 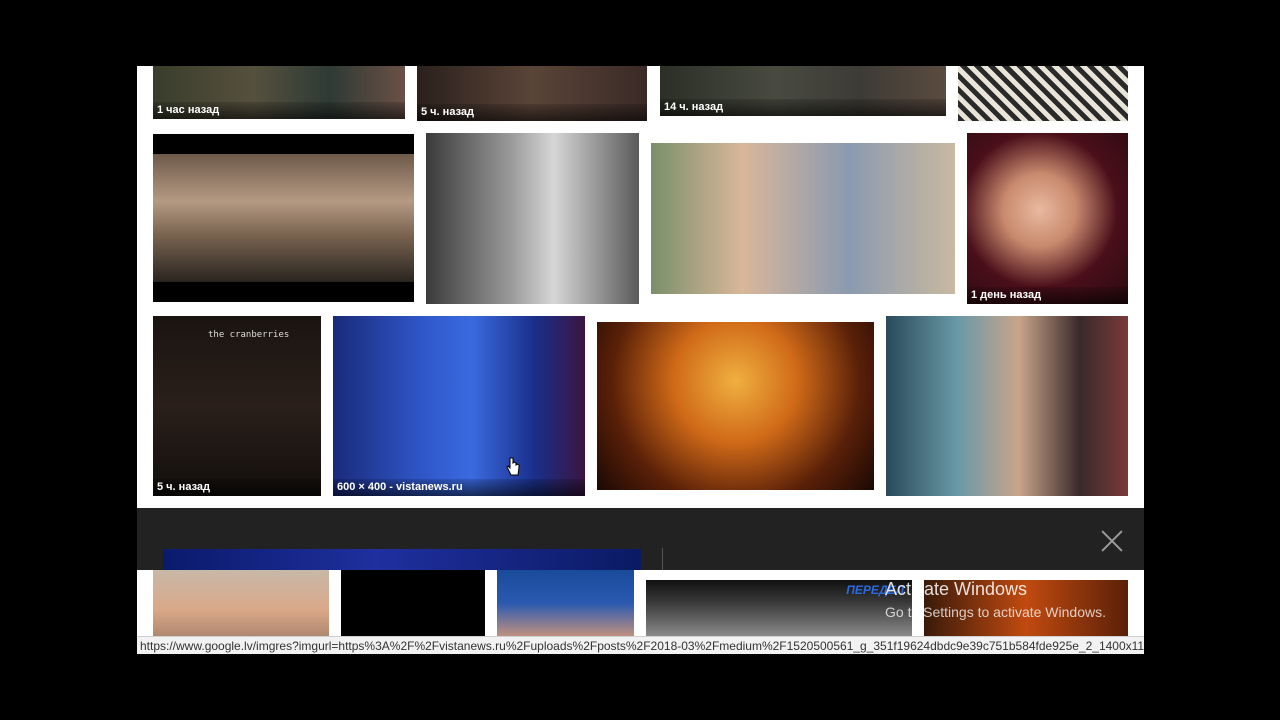 What do you see at coordinates (279, 110) in the screenshot?
I see `image-caption: 1 час назад` at bounding box center [279, 110].